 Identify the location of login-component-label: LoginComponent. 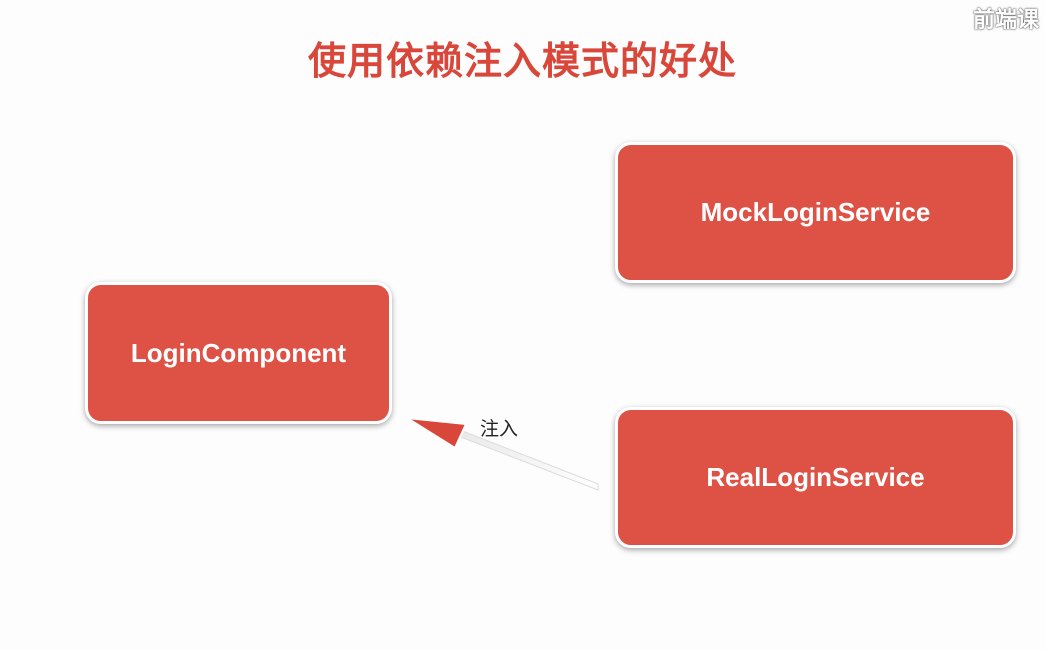
(238, 352).